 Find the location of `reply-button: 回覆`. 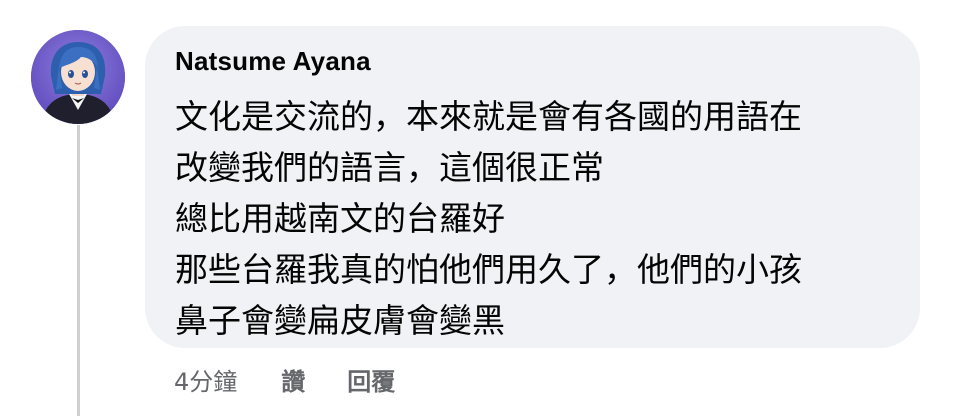

reply-button: 回覆 is located at coordinates (371, 379).